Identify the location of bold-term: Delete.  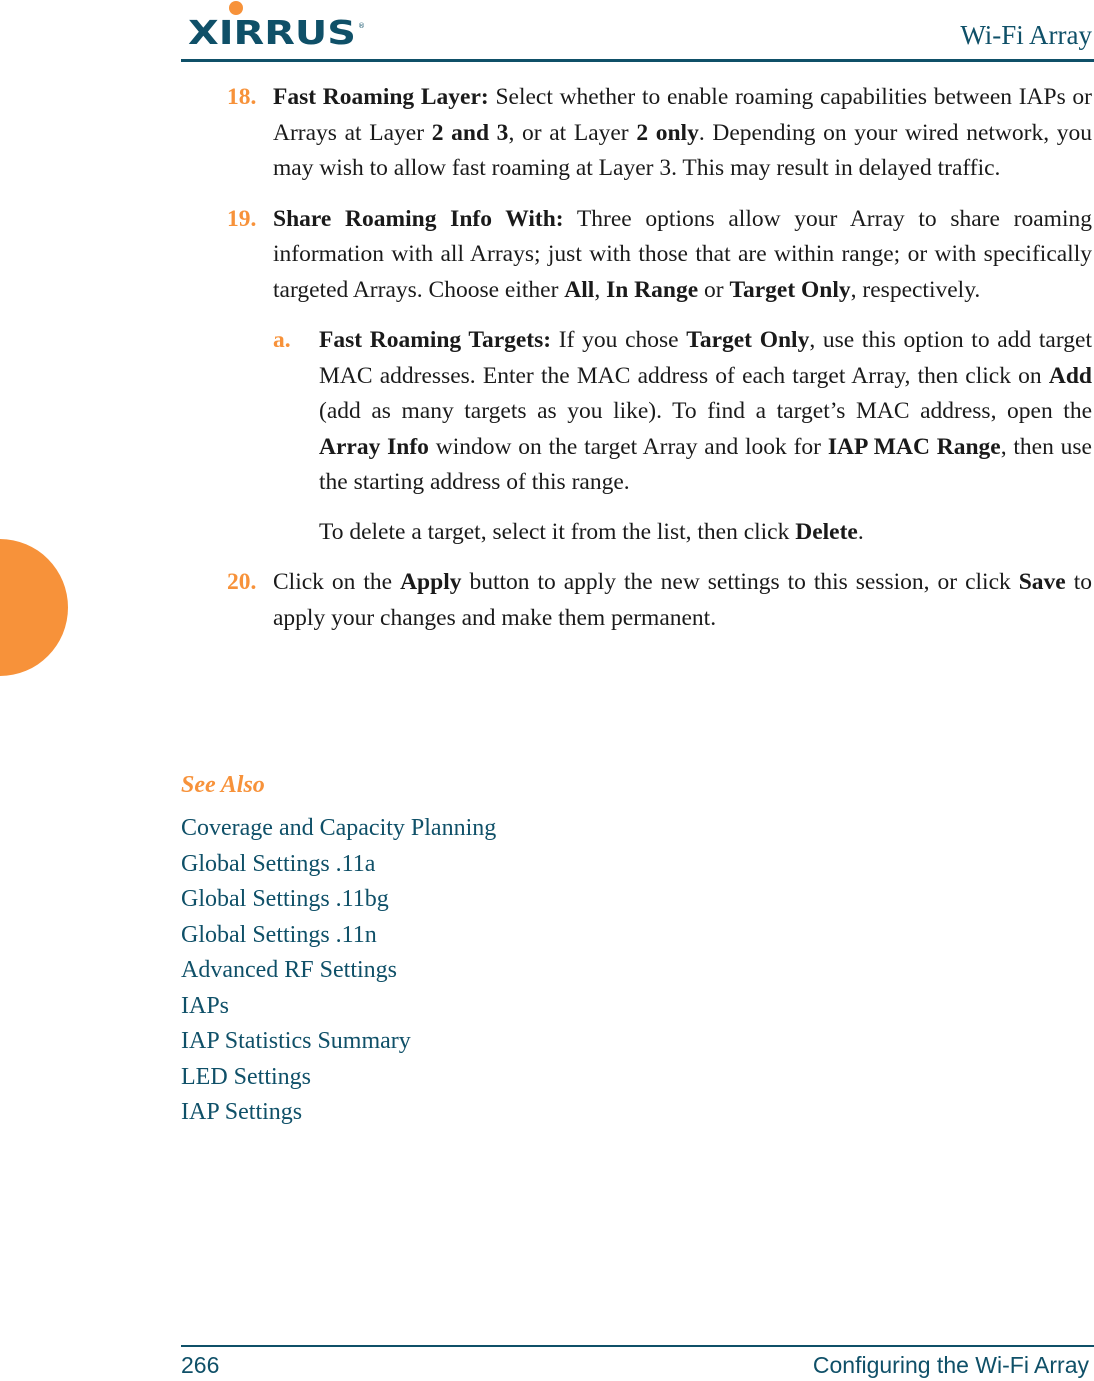
(826, 531).